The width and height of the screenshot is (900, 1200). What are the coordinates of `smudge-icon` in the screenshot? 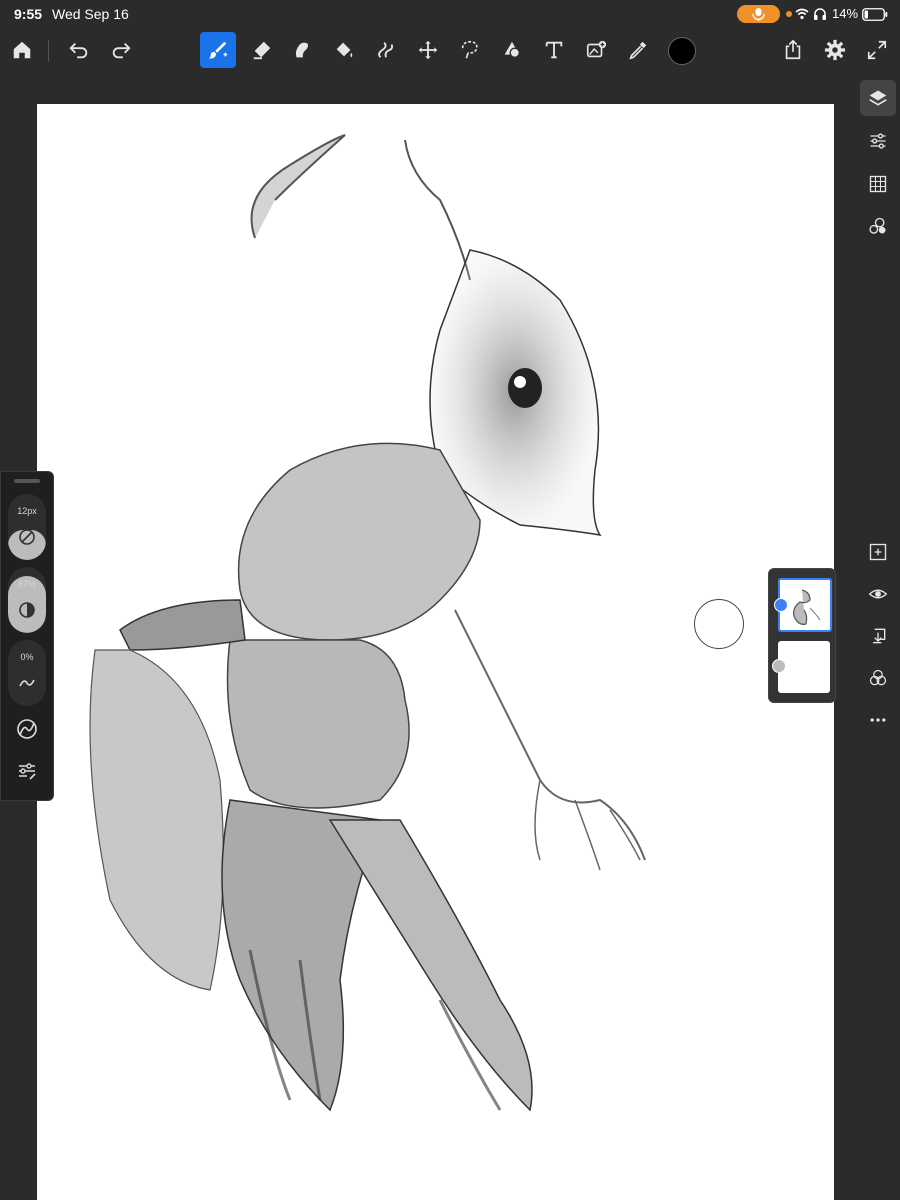 It's located at (302, 50).